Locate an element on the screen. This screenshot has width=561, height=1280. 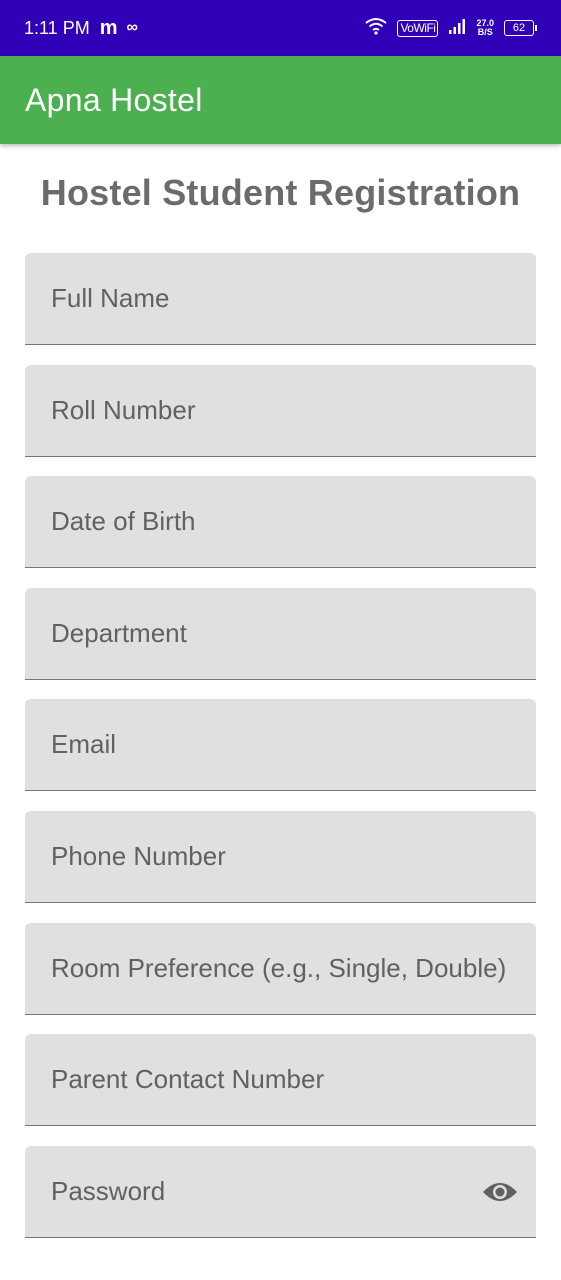
notification-infinity-icon: ∞ is located at coordinates (132, 27).